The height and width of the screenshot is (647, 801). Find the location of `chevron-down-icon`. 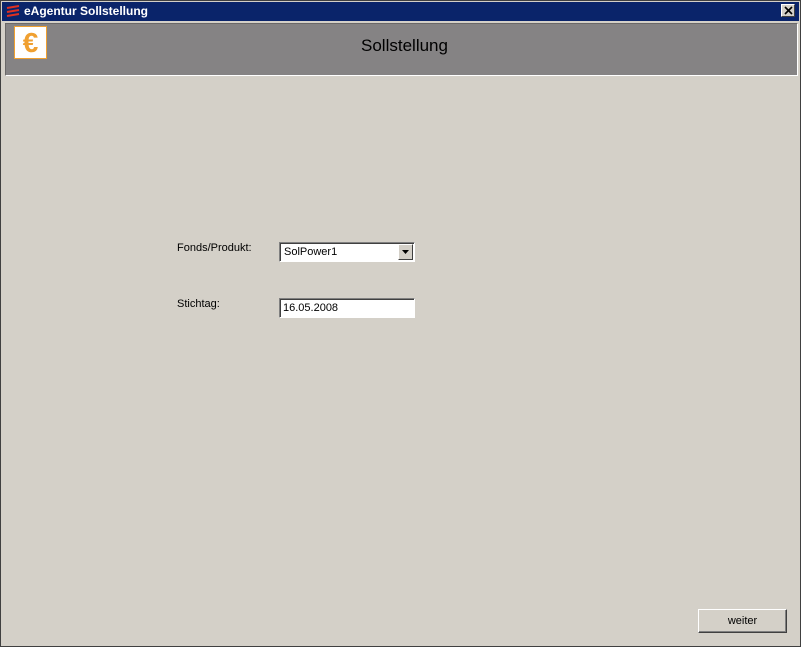

chevron-down-icon is located at coordinates (405, 252).